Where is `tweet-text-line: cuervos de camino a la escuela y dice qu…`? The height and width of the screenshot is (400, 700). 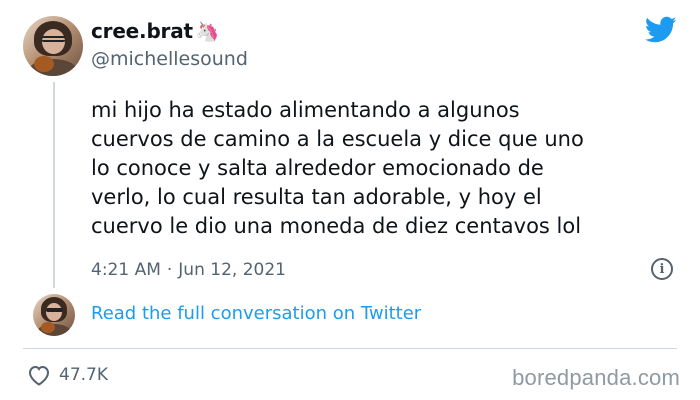 tweet-text-line: cuervos de camino a la escuela y dice qu… is located at coordinates (337, 139).